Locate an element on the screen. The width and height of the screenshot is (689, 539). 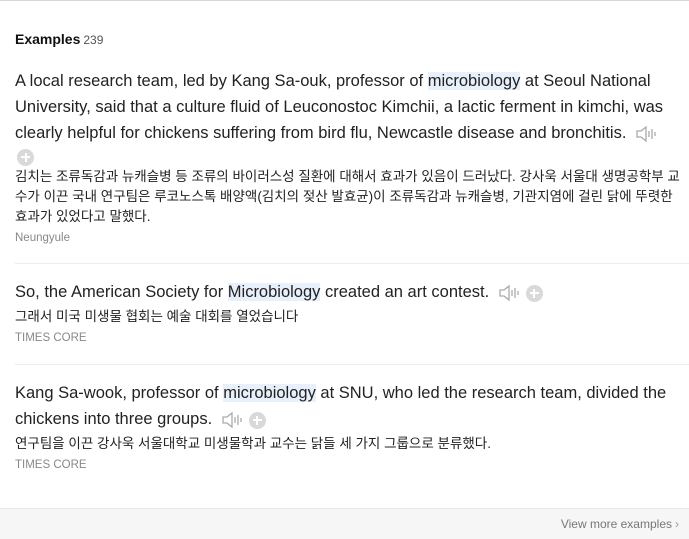
example-korean: 그래서 미국 미생물 협회는 예술 대회를 열었습니다 is located at coordinates (157, 316).